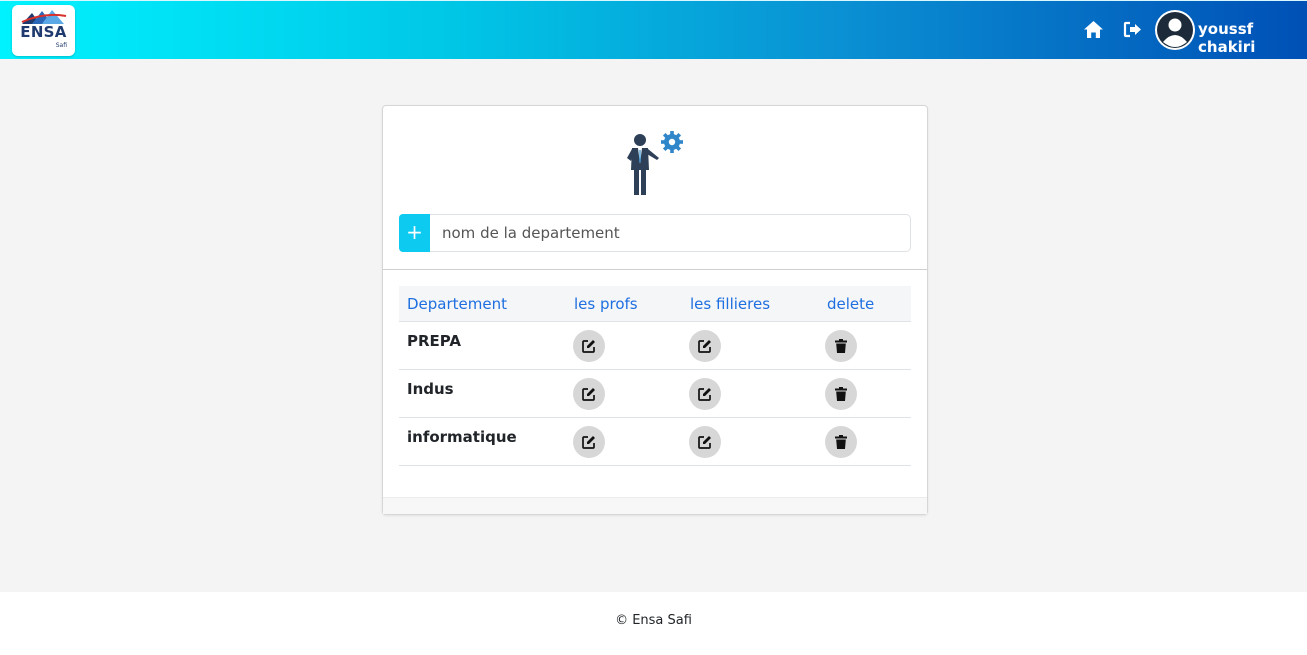 This screenshot has height=655, width=1307. I want to click on column-header-profs: les profs, so click(606, 304).